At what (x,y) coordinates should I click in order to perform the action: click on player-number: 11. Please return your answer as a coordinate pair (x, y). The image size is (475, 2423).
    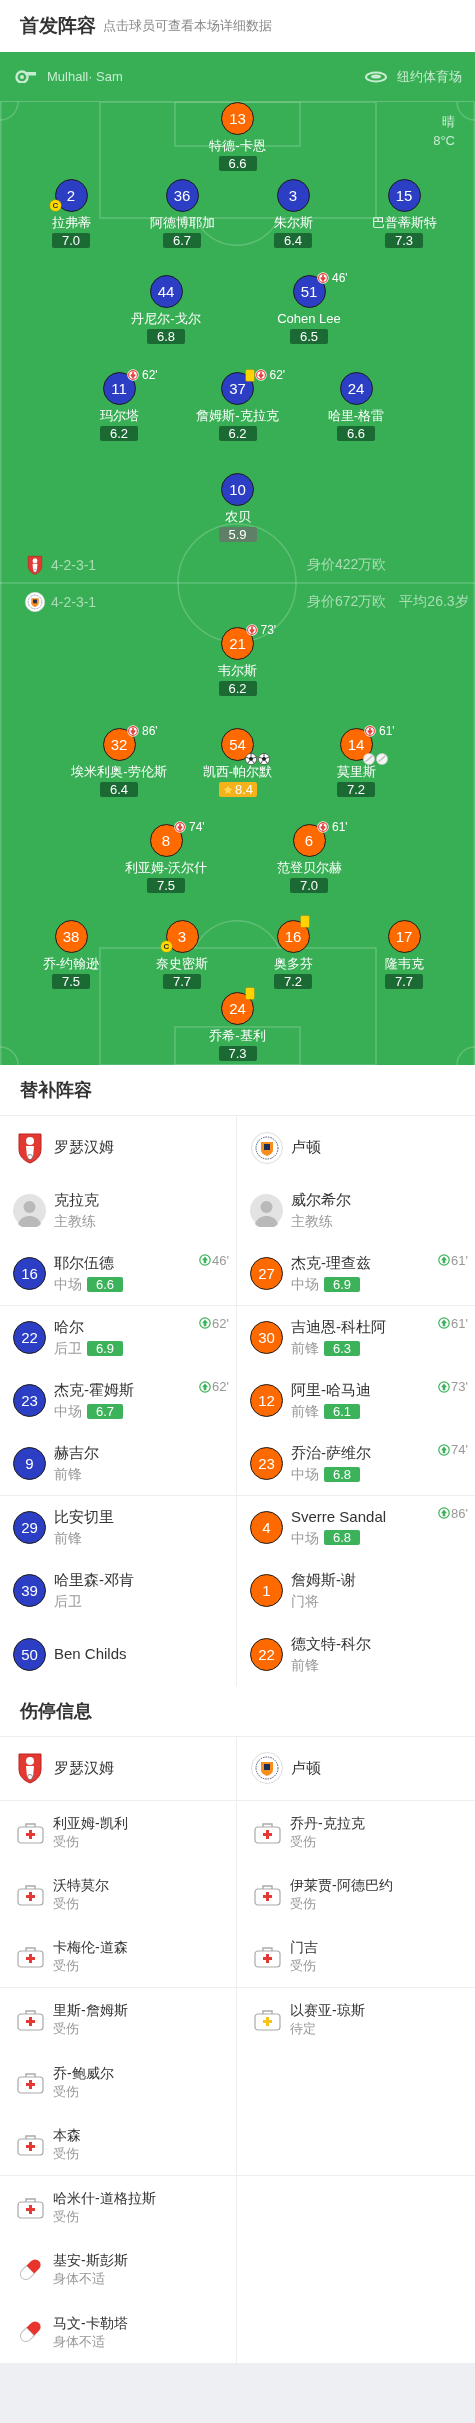
    Looking at the image, I should click on (119, 388).